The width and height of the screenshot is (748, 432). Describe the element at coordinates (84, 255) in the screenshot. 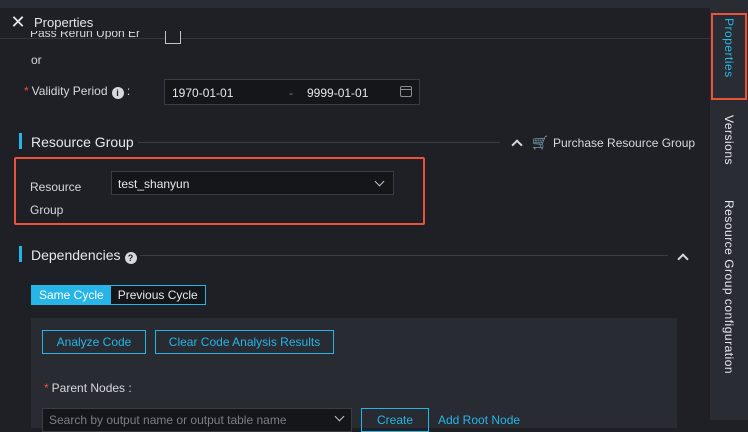

I see `dependencies-heading: Dependencies?` at that location.